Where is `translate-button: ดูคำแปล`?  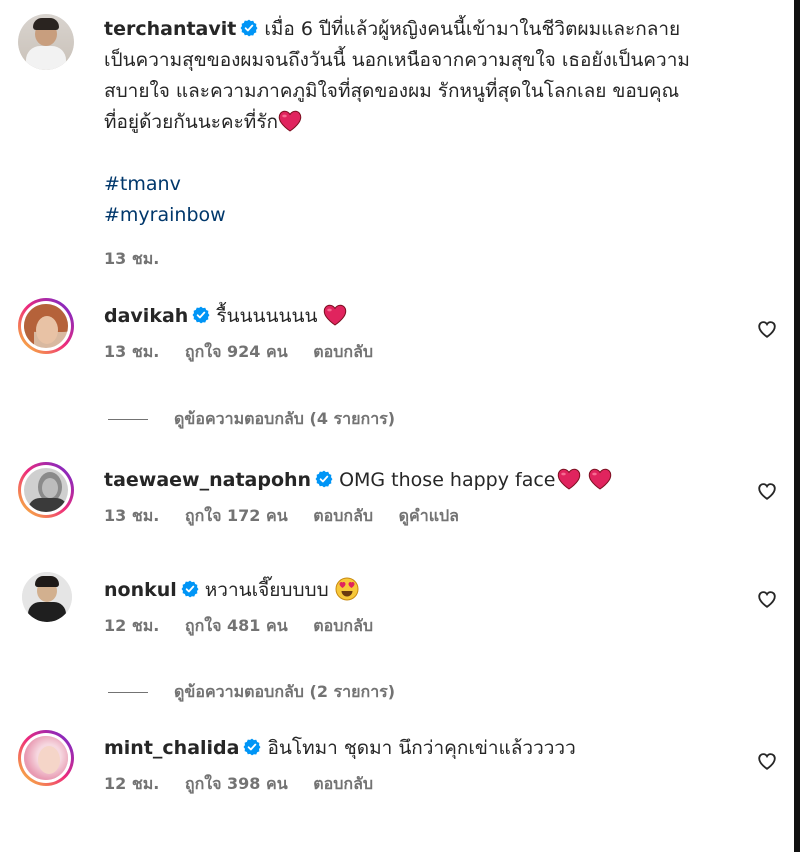 translate-button: ดูคำแปล is located at coordinates (429, 515).